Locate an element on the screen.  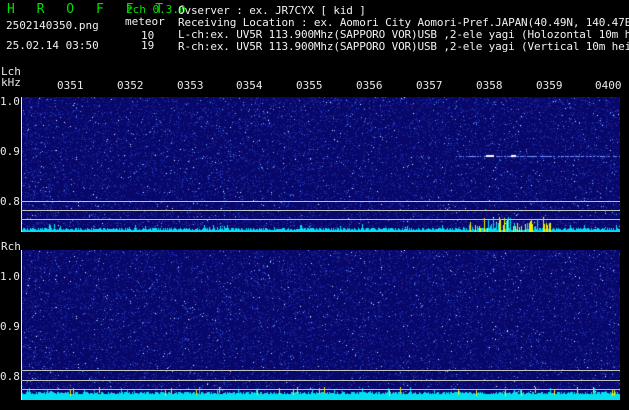
meteor-label: meteor is located at coordinates (145, 21).